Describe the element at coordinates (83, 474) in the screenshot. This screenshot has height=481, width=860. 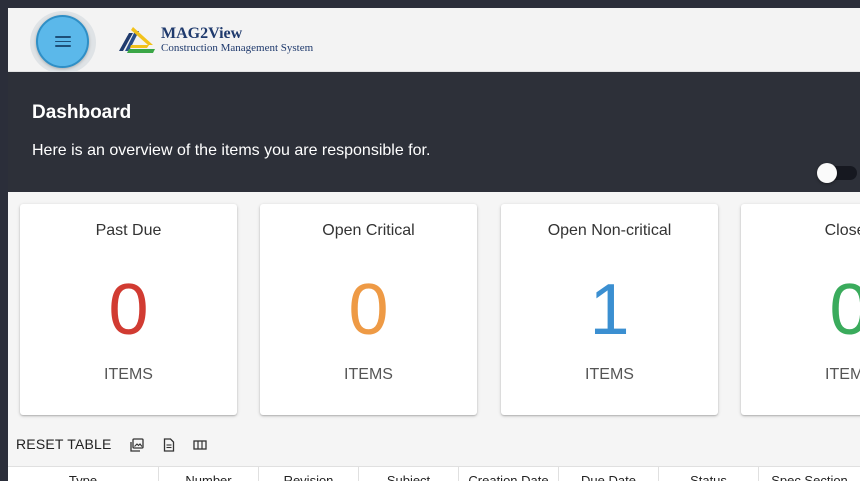
I see `column-header-type: Type` at that location.